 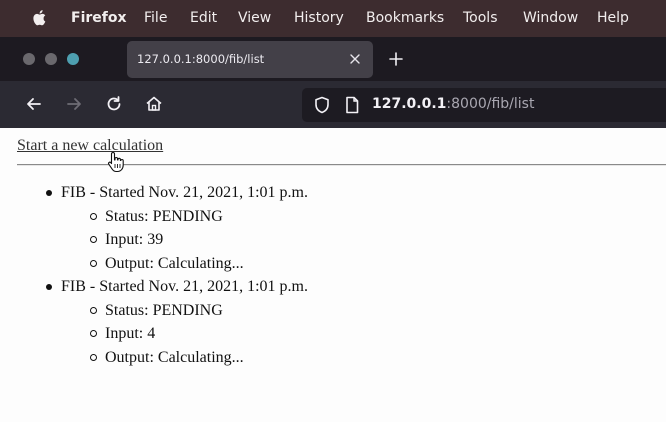 What do you see at coordinates (154, 104) in the screenshot?
I see `home-icon` at bounding box center [154, 104].